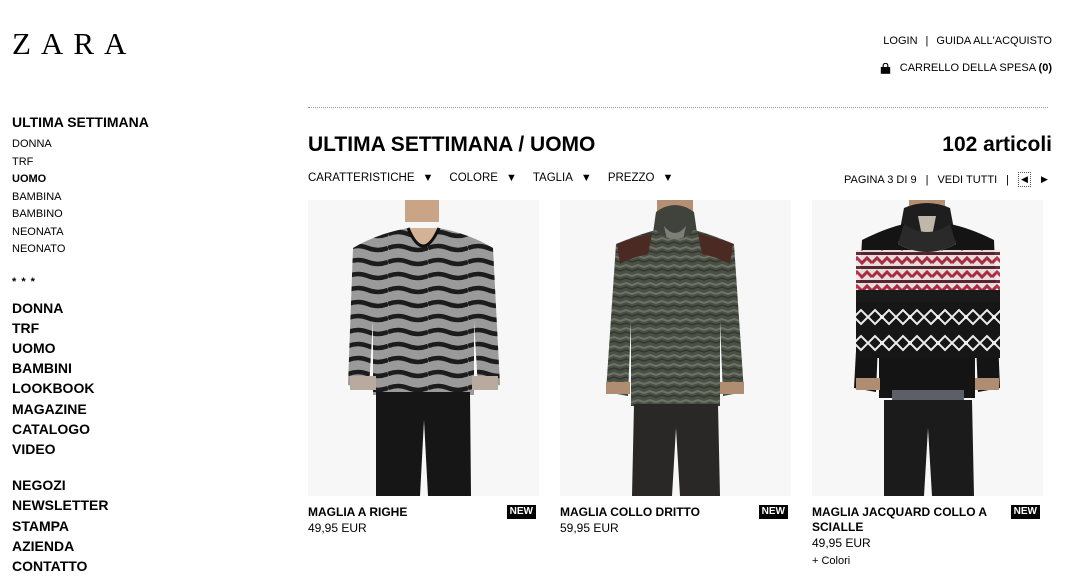 The image size is (1070, 581). I want to click on product-price: 59,95 EUR, so click(589, 528).